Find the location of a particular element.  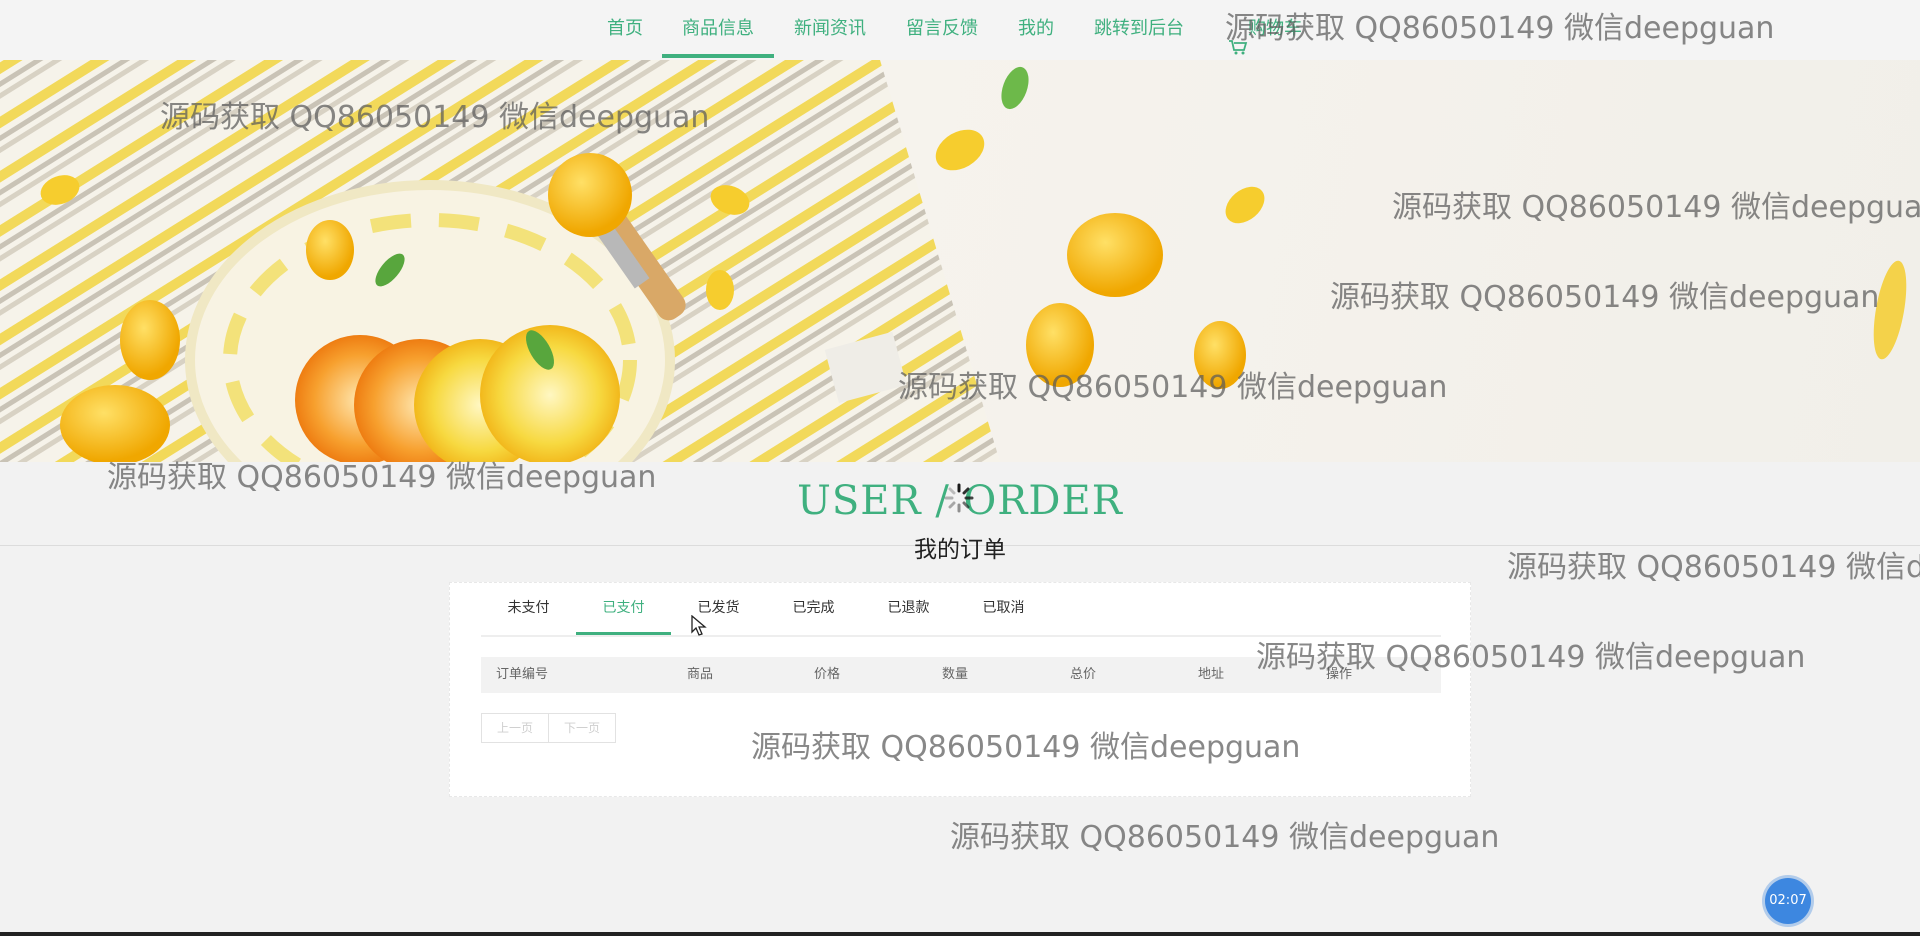

column-header-order-id: 订单编号 is located at coordinates (522, 674).